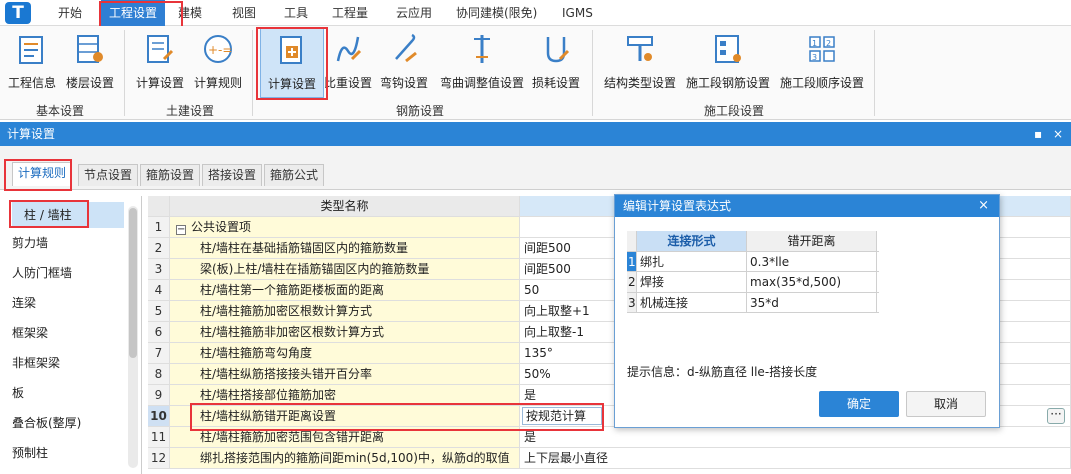 This screenshot has width=1071, height=474. I want to click on dialog-title-bar: 编辑计算设置表达式 ×, so click(807, 206).